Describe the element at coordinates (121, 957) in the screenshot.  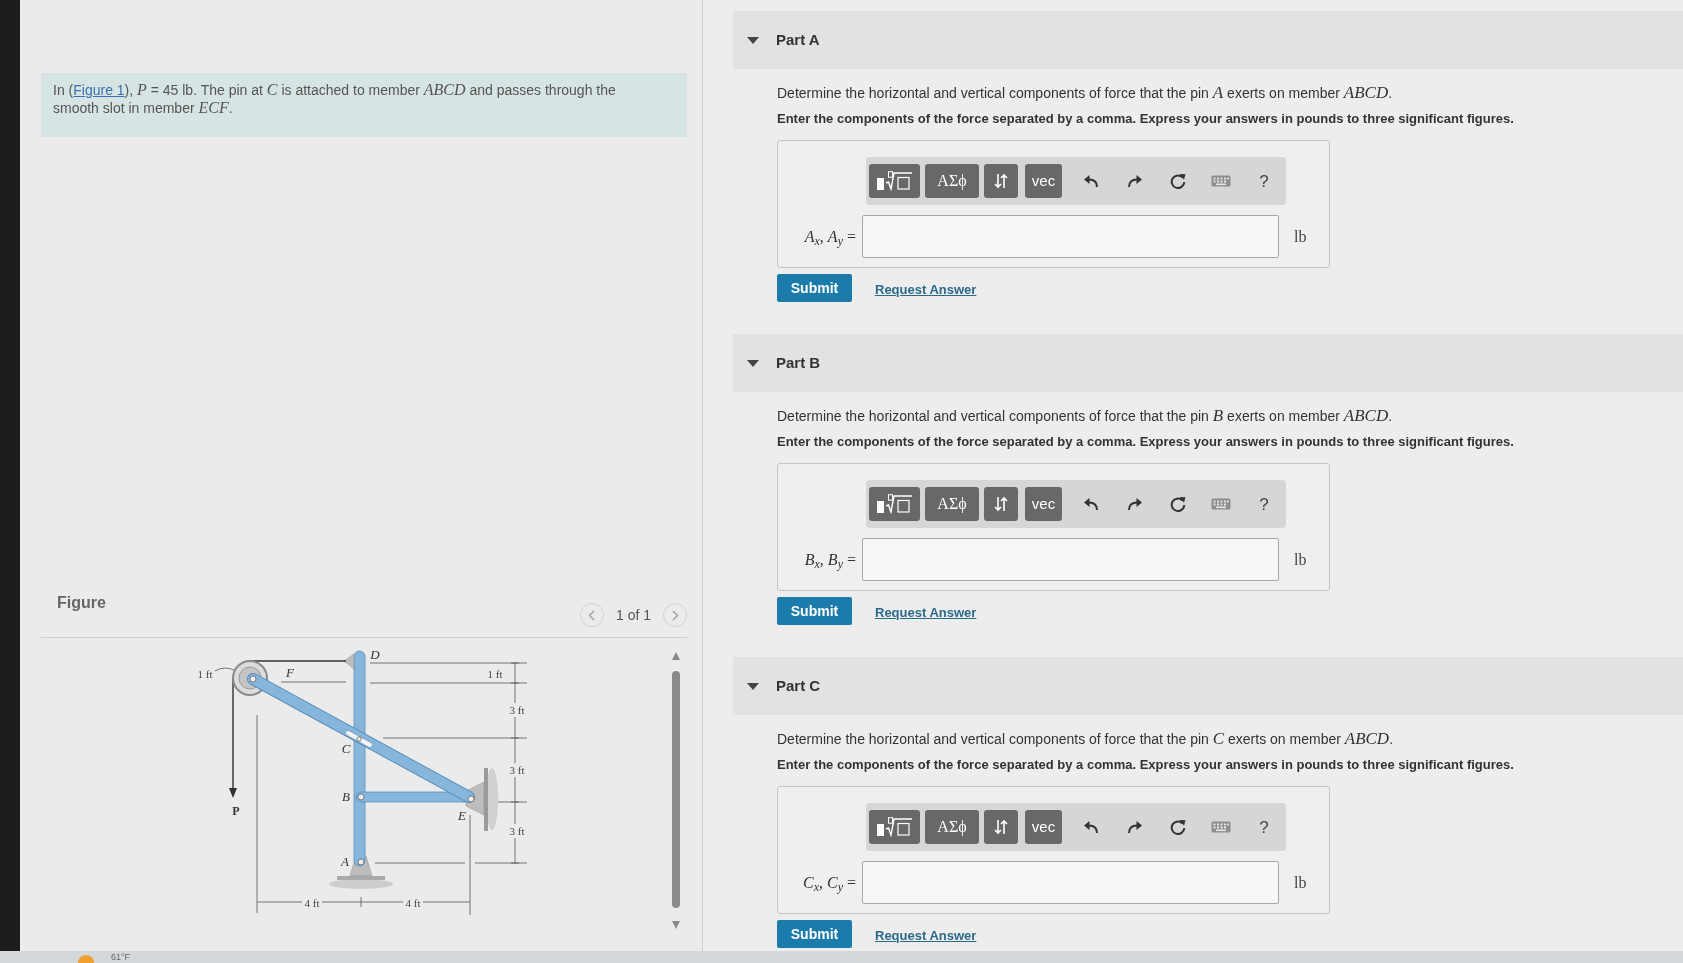
I see `weather-temperature: 61°F` at that location.